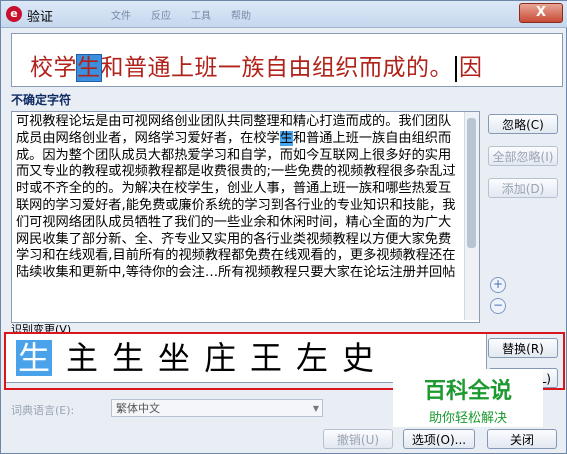 This screenshot has width=567, height=454. Describe the element at coordinates (358, 439) in the screenshot. I see `undo-button: 撤销(U)` at that location.